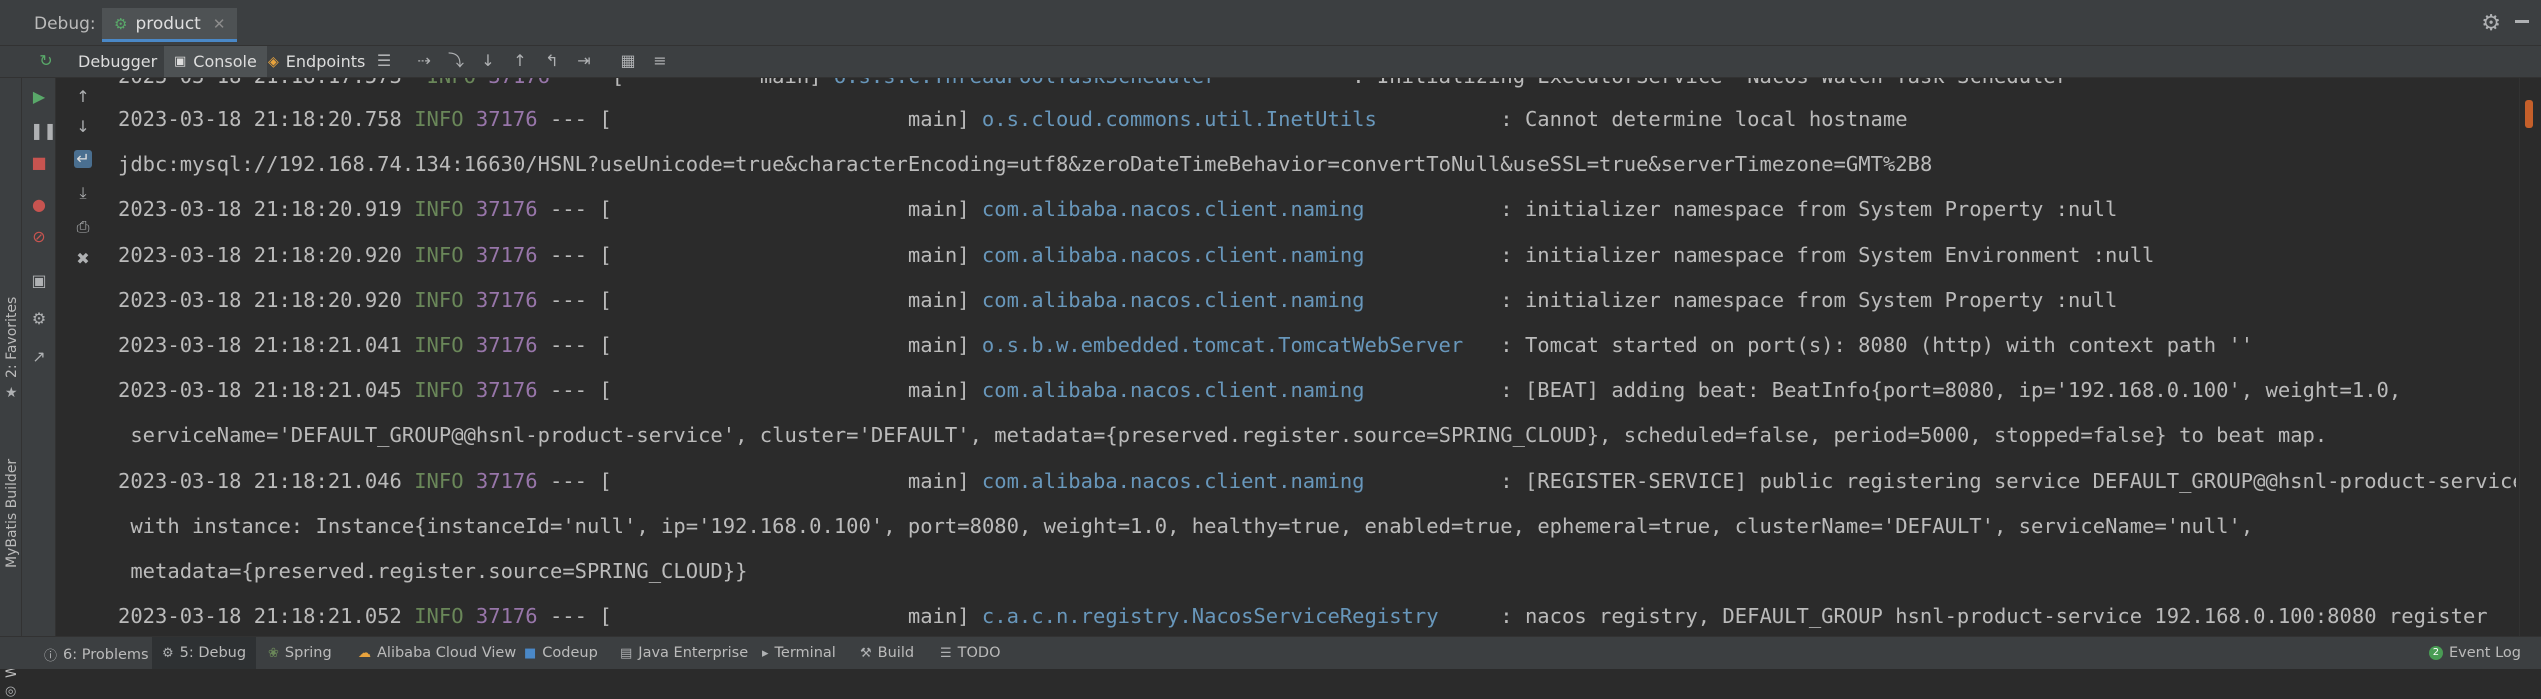 The height and width of the screenshot is (699, 2541). Describe the element at coordinates (219, 24) in the screenshot. I see `close-icon: ✕` at that location.